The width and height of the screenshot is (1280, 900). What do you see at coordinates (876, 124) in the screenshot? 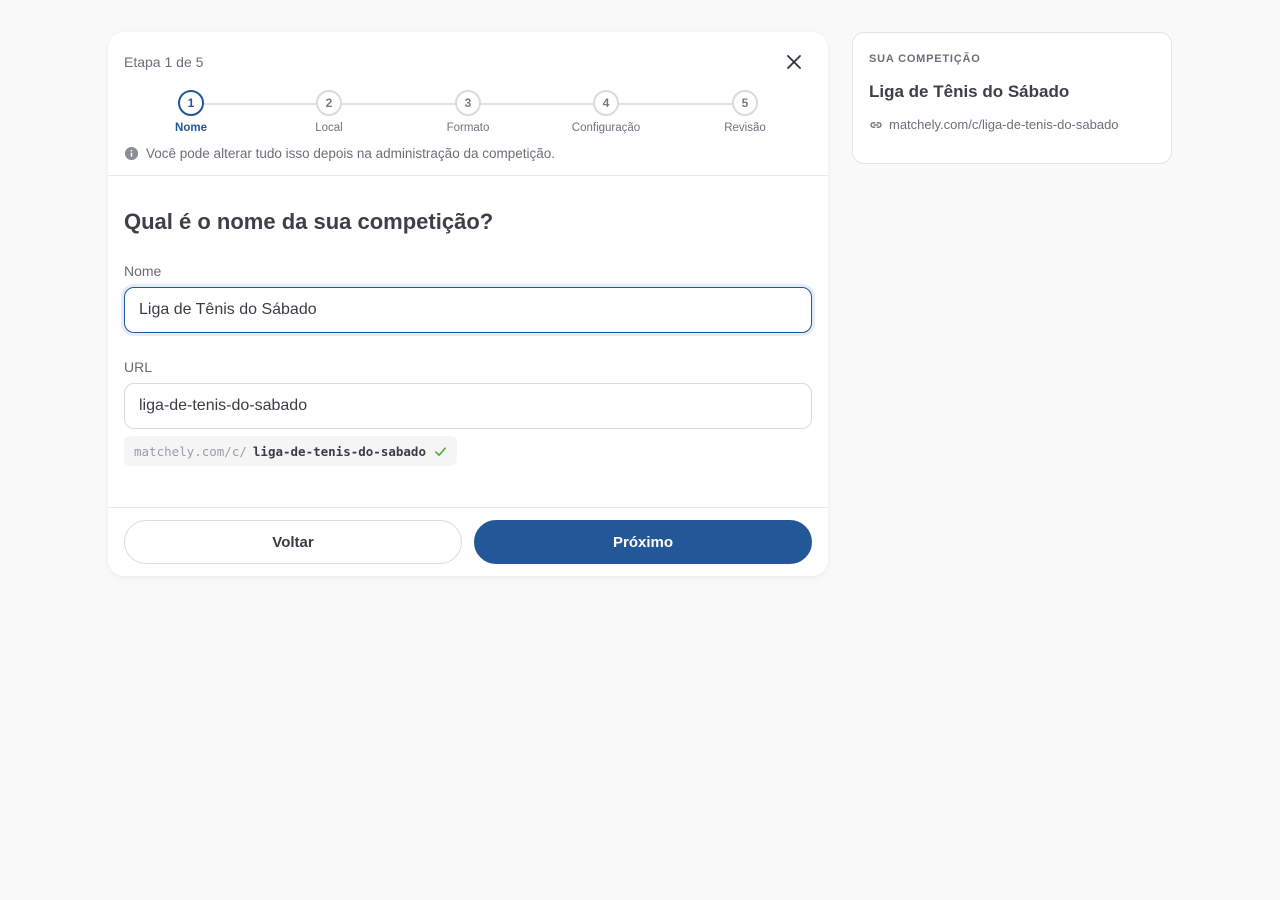
I see `link-icon` at bounding box center [876, 124].